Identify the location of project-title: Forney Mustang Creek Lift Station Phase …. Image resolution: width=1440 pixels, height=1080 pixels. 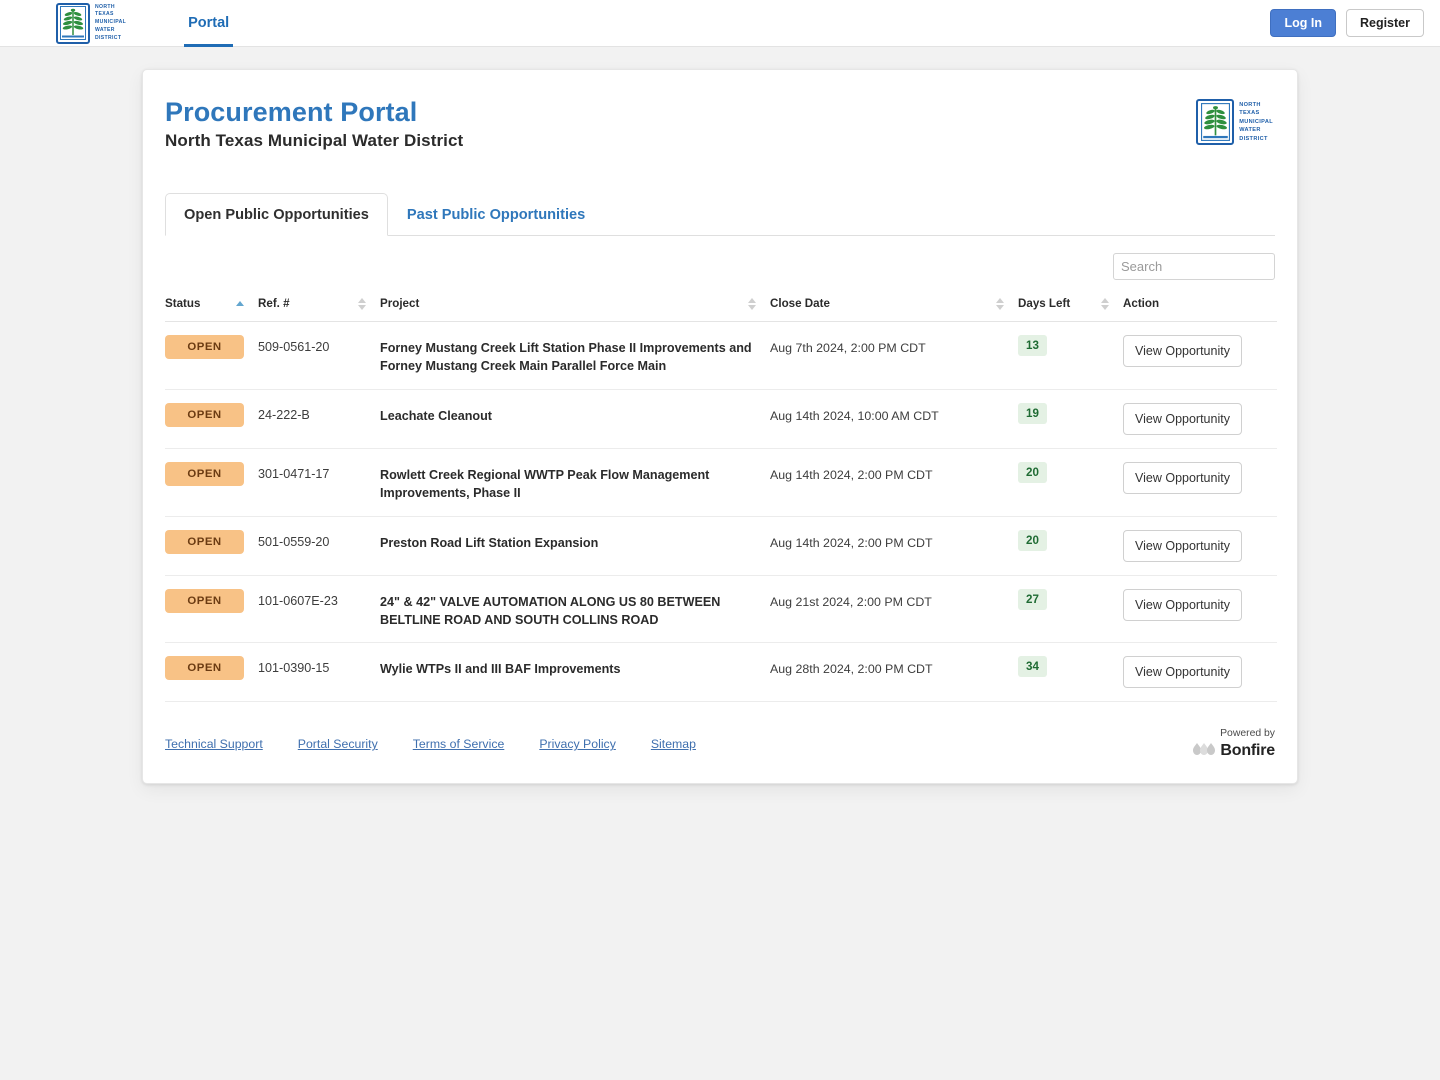
(566, 357).